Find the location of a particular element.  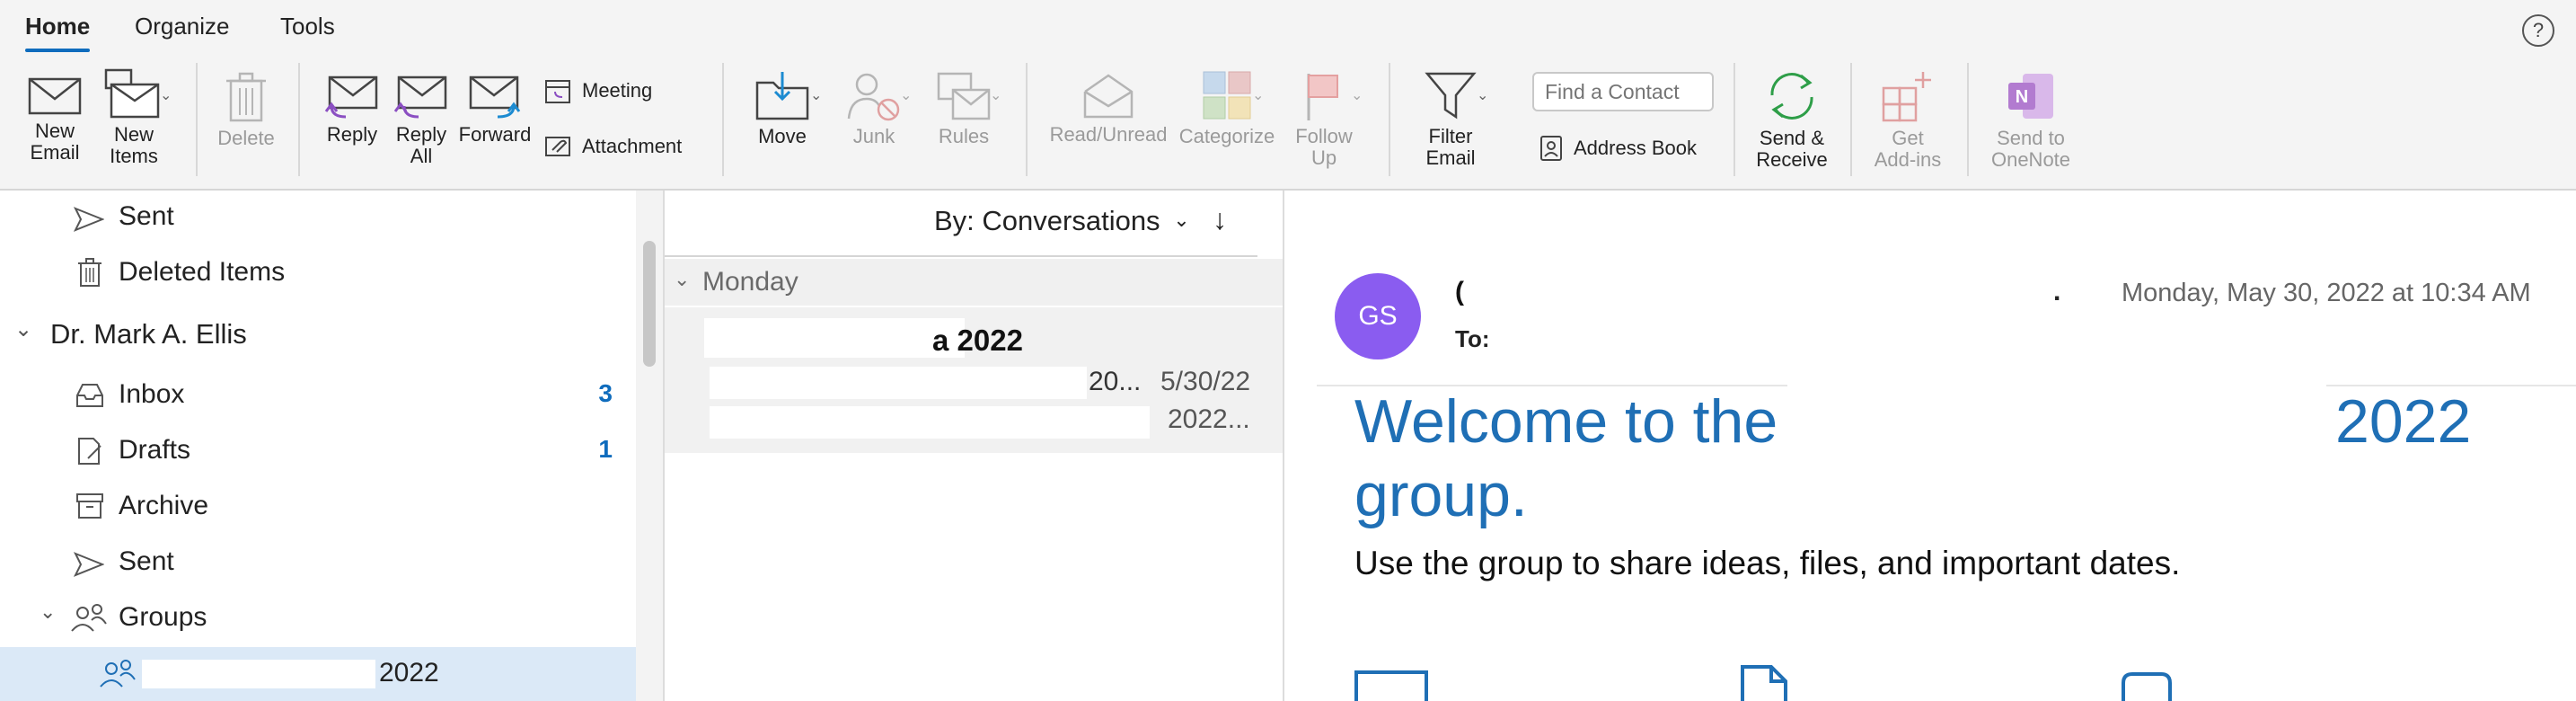

folder-move-icon is located at coordinates (782, 96).